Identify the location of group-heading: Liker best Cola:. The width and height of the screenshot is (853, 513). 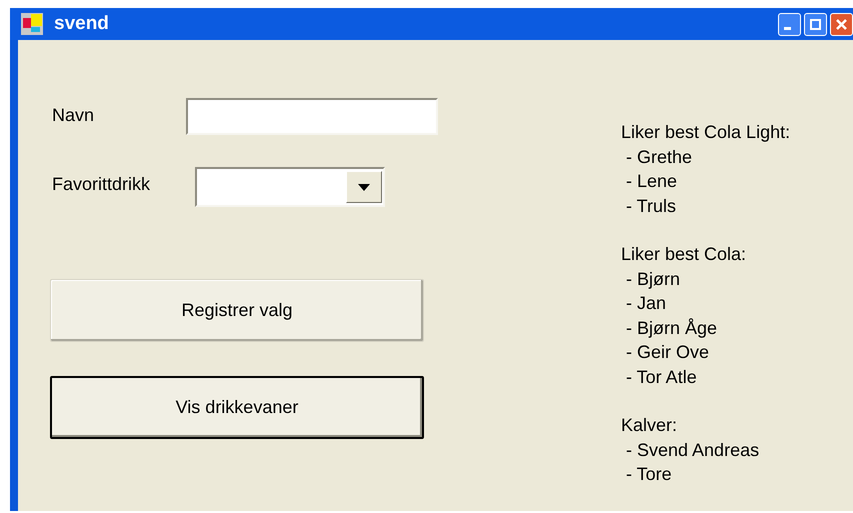
(684, 254).